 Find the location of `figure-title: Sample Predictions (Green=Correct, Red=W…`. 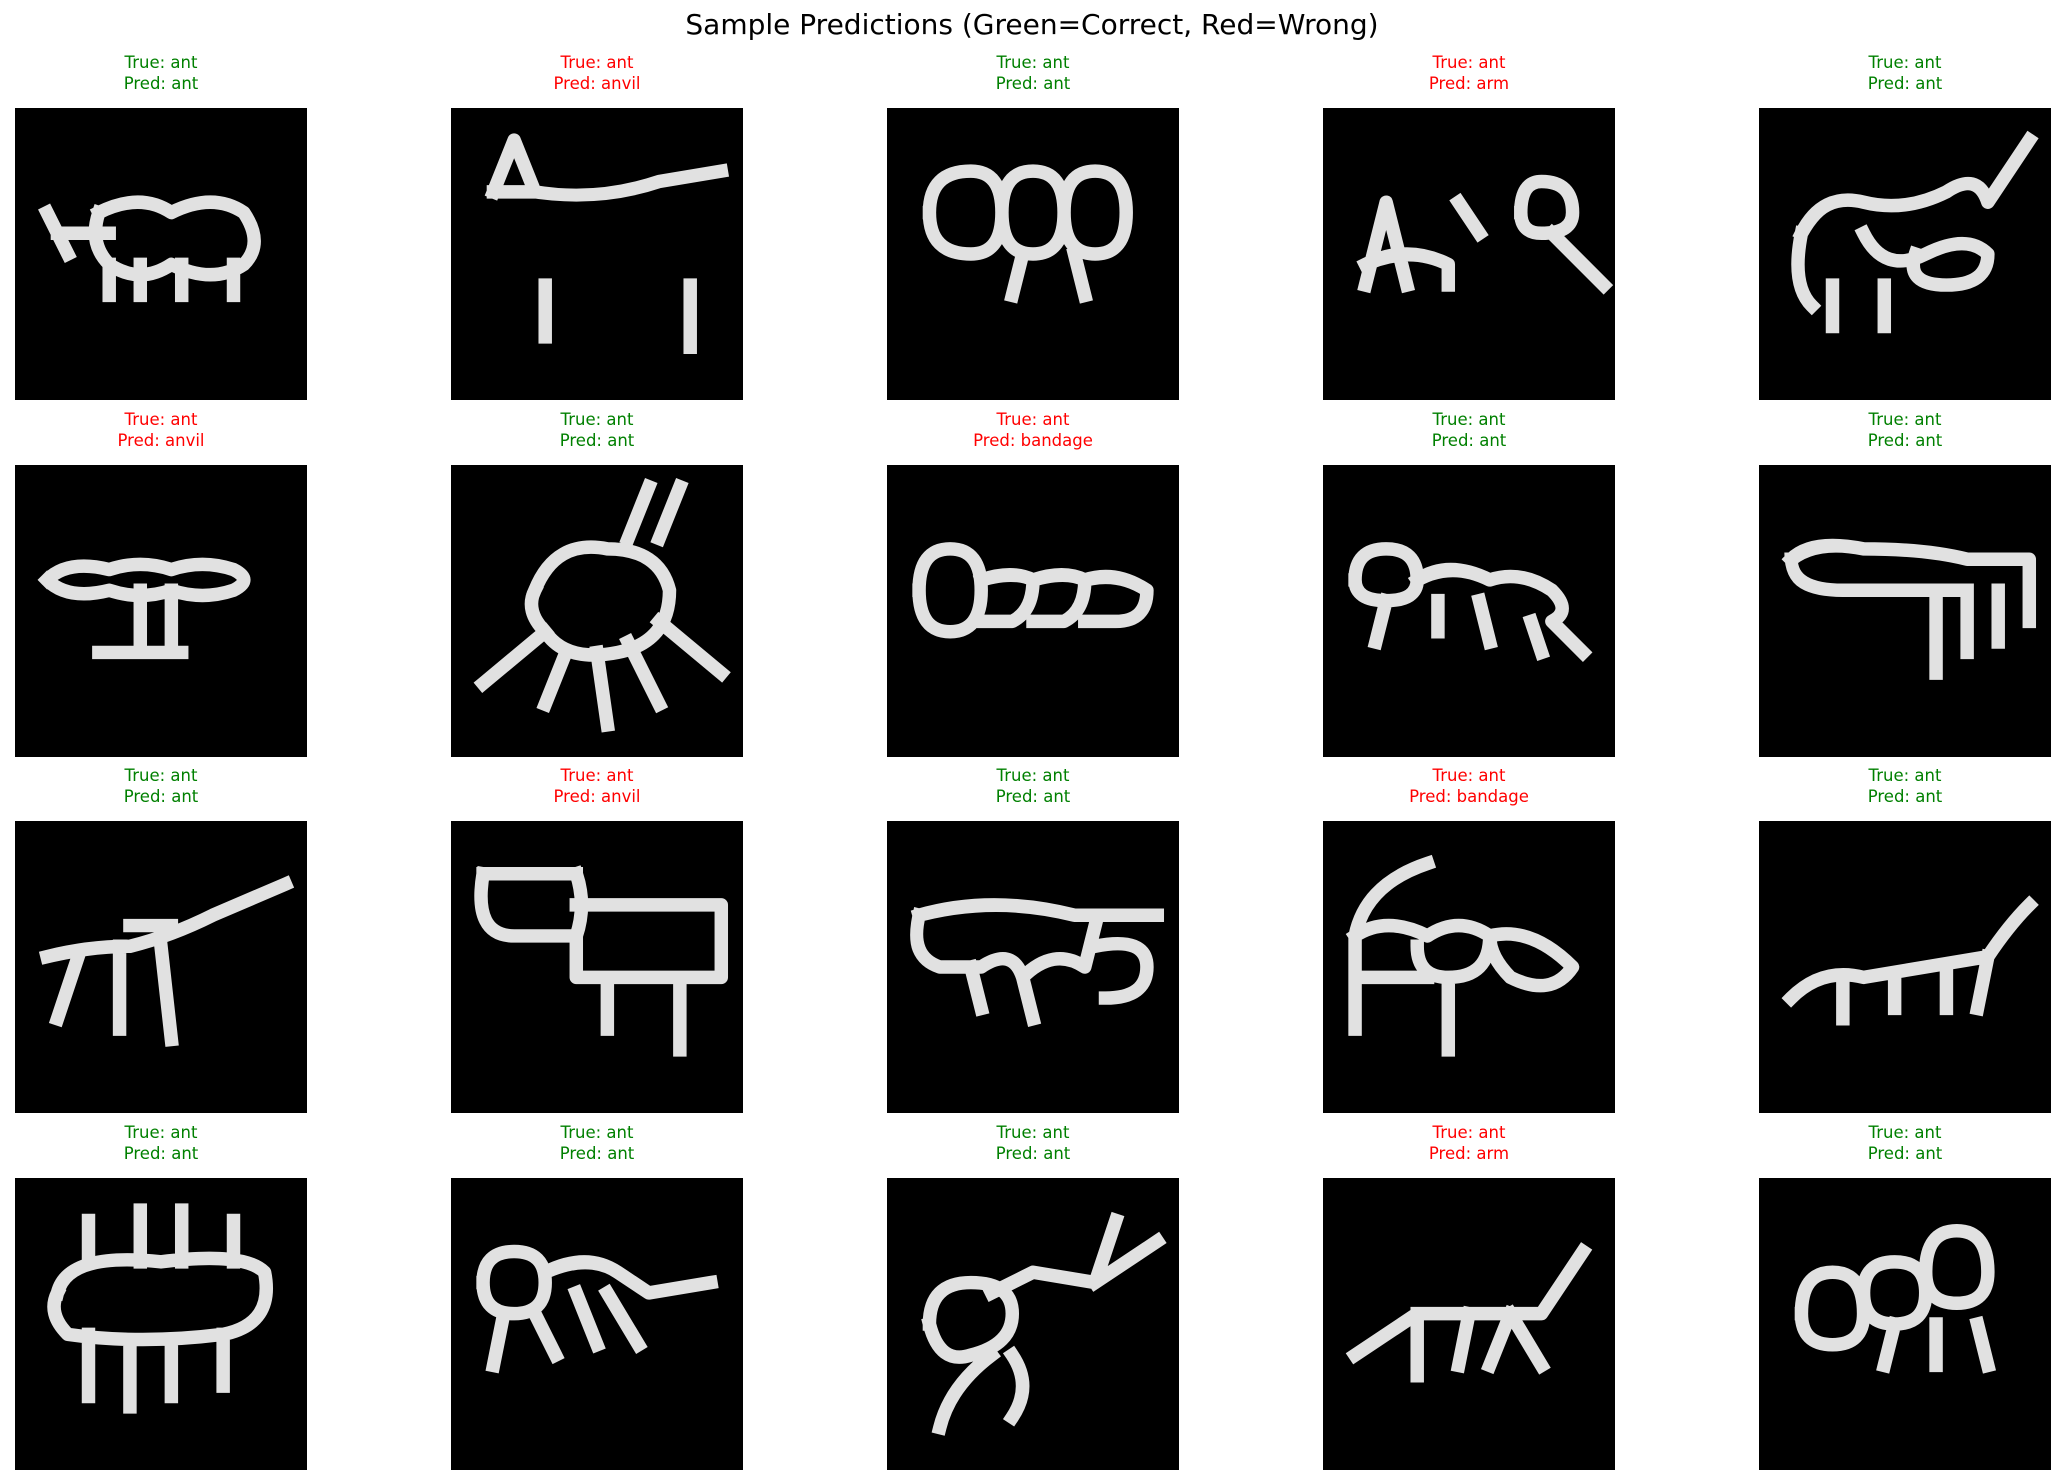

figure-title: Sample Predictions (Green=Correct, Red=W… is located at coordinates (1032, 24).